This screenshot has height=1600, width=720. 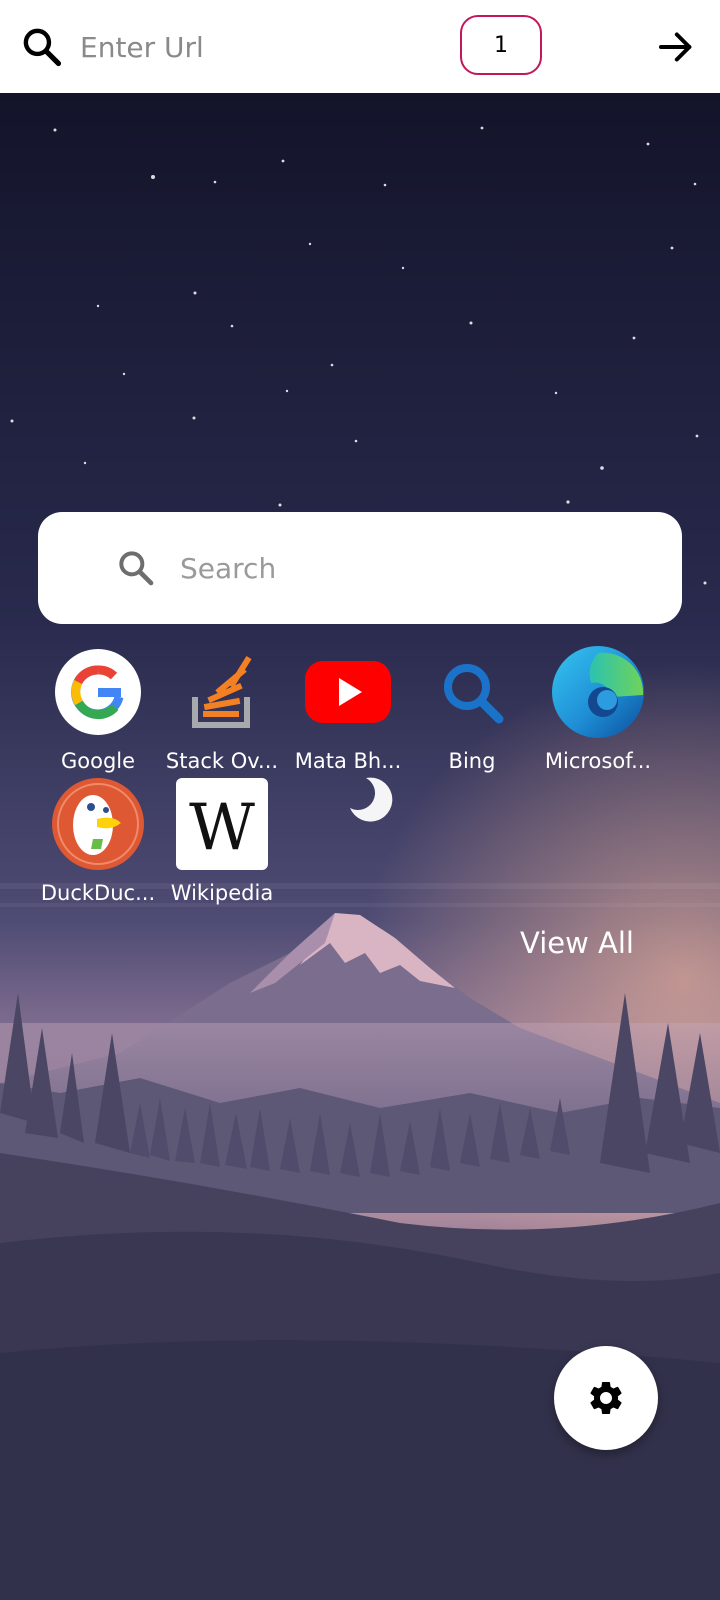 I want to click on tab-count-value: 1, so click(x=501, y=45).